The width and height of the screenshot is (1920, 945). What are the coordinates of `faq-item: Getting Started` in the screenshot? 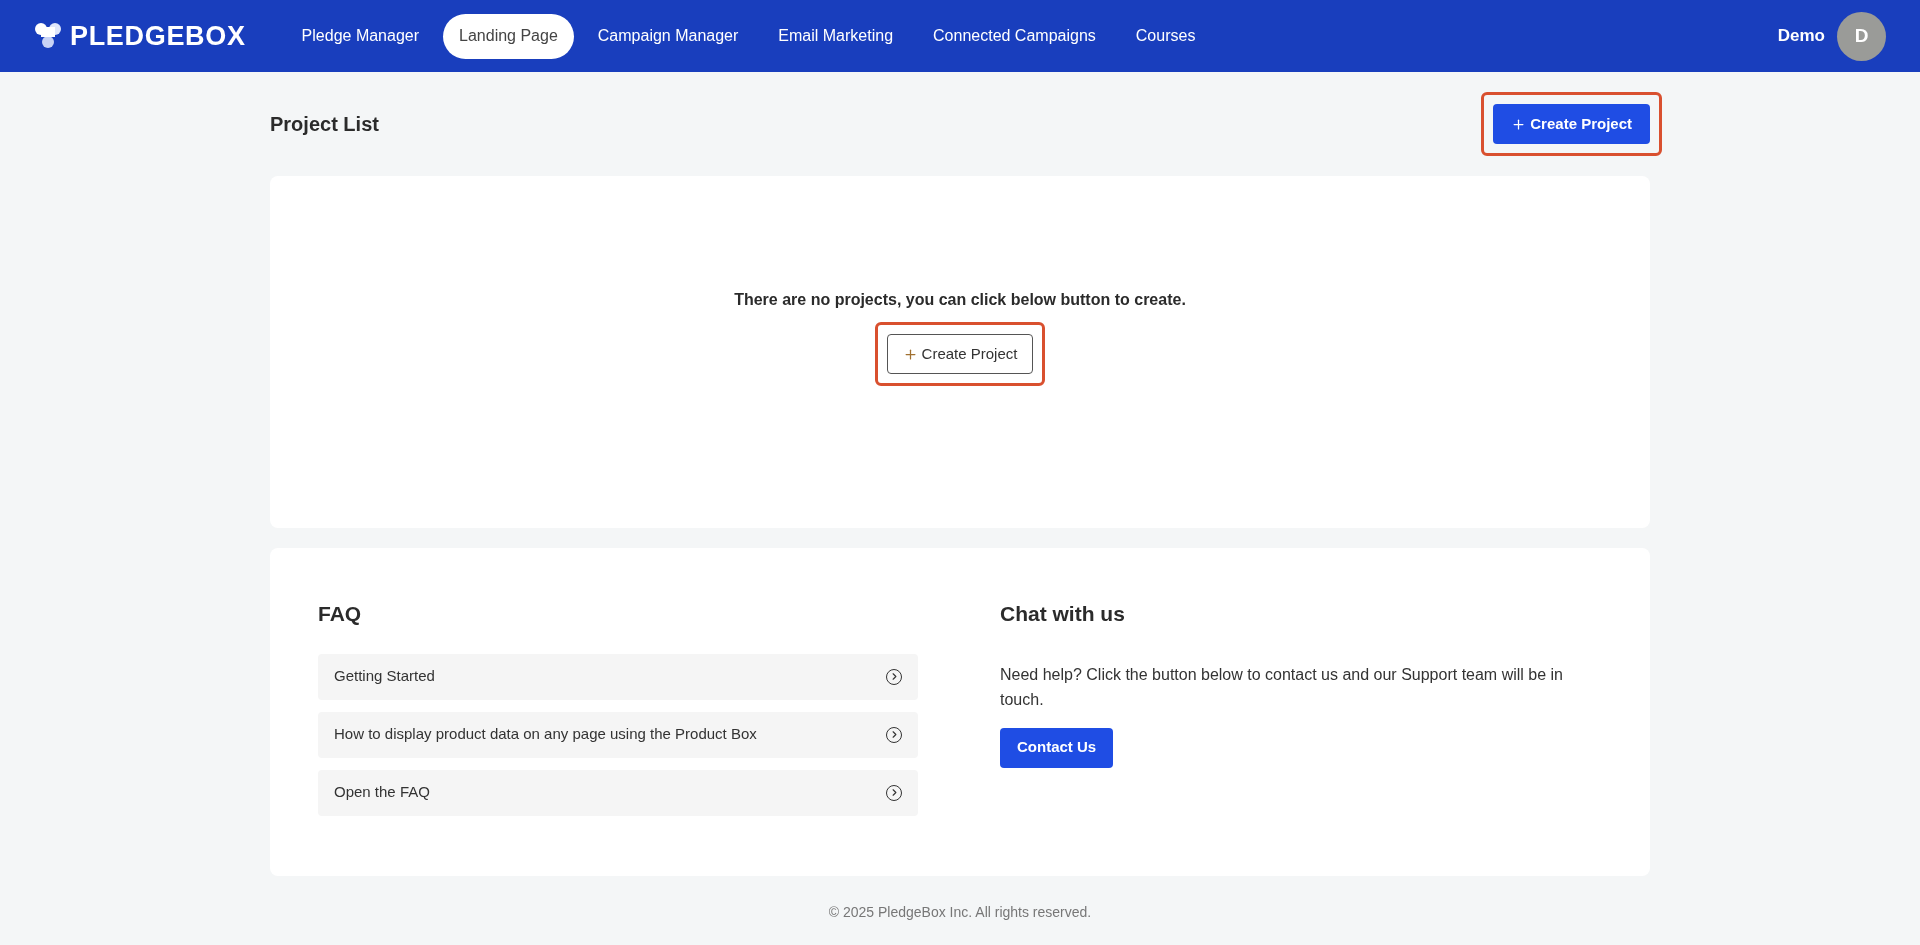 It's located at (618, 676).